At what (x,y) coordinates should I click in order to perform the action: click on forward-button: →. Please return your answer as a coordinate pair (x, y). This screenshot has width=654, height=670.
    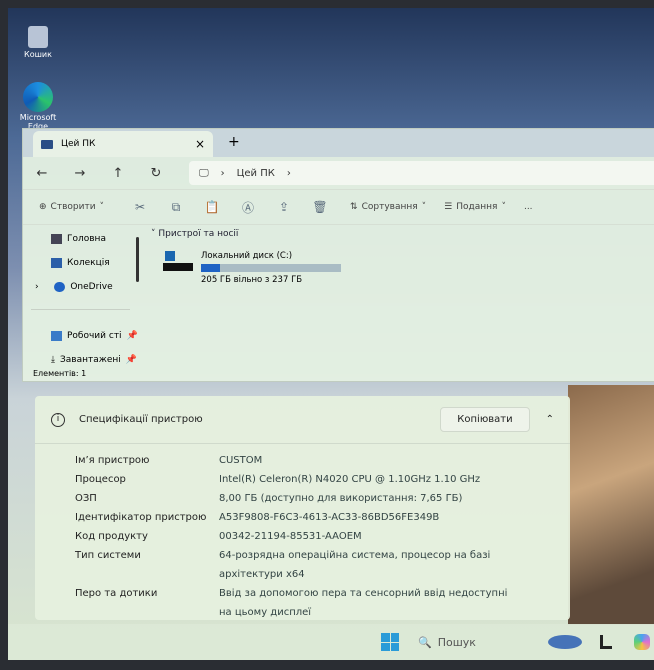
    Looking at the image, I should click on (80, 173).